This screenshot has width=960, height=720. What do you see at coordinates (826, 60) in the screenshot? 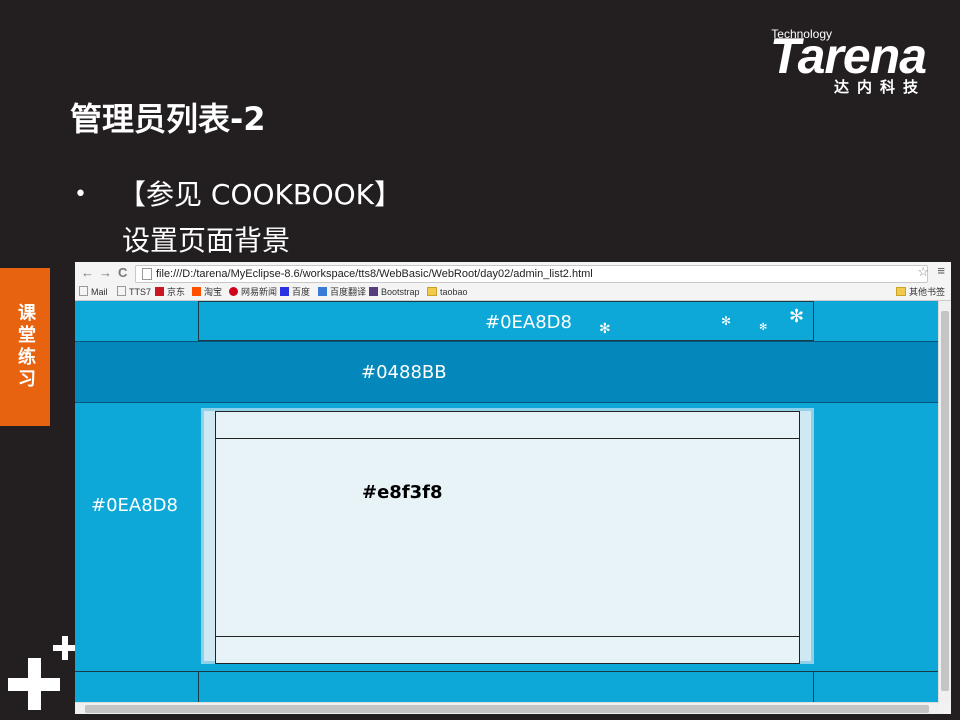
I see `tarena-logo: Technology Tarena 达内科技` at bounding box center [826, 60].